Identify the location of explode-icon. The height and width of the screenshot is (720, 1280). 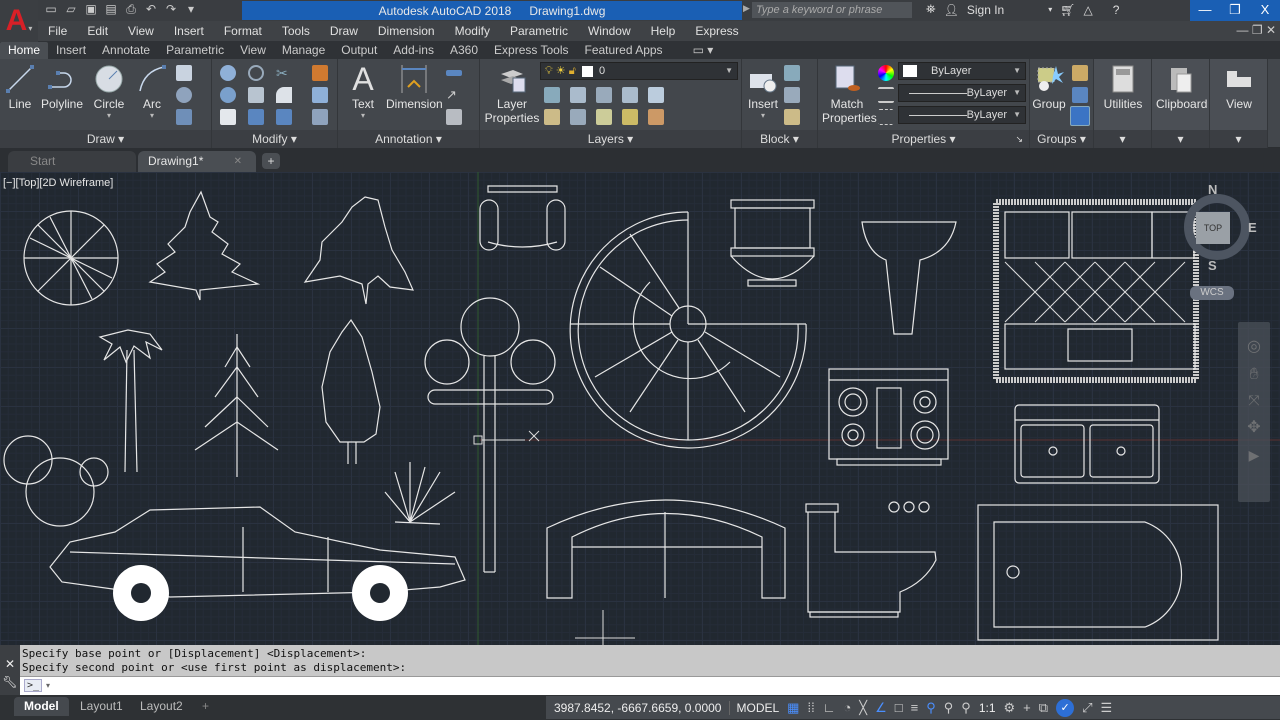
(320, 95).